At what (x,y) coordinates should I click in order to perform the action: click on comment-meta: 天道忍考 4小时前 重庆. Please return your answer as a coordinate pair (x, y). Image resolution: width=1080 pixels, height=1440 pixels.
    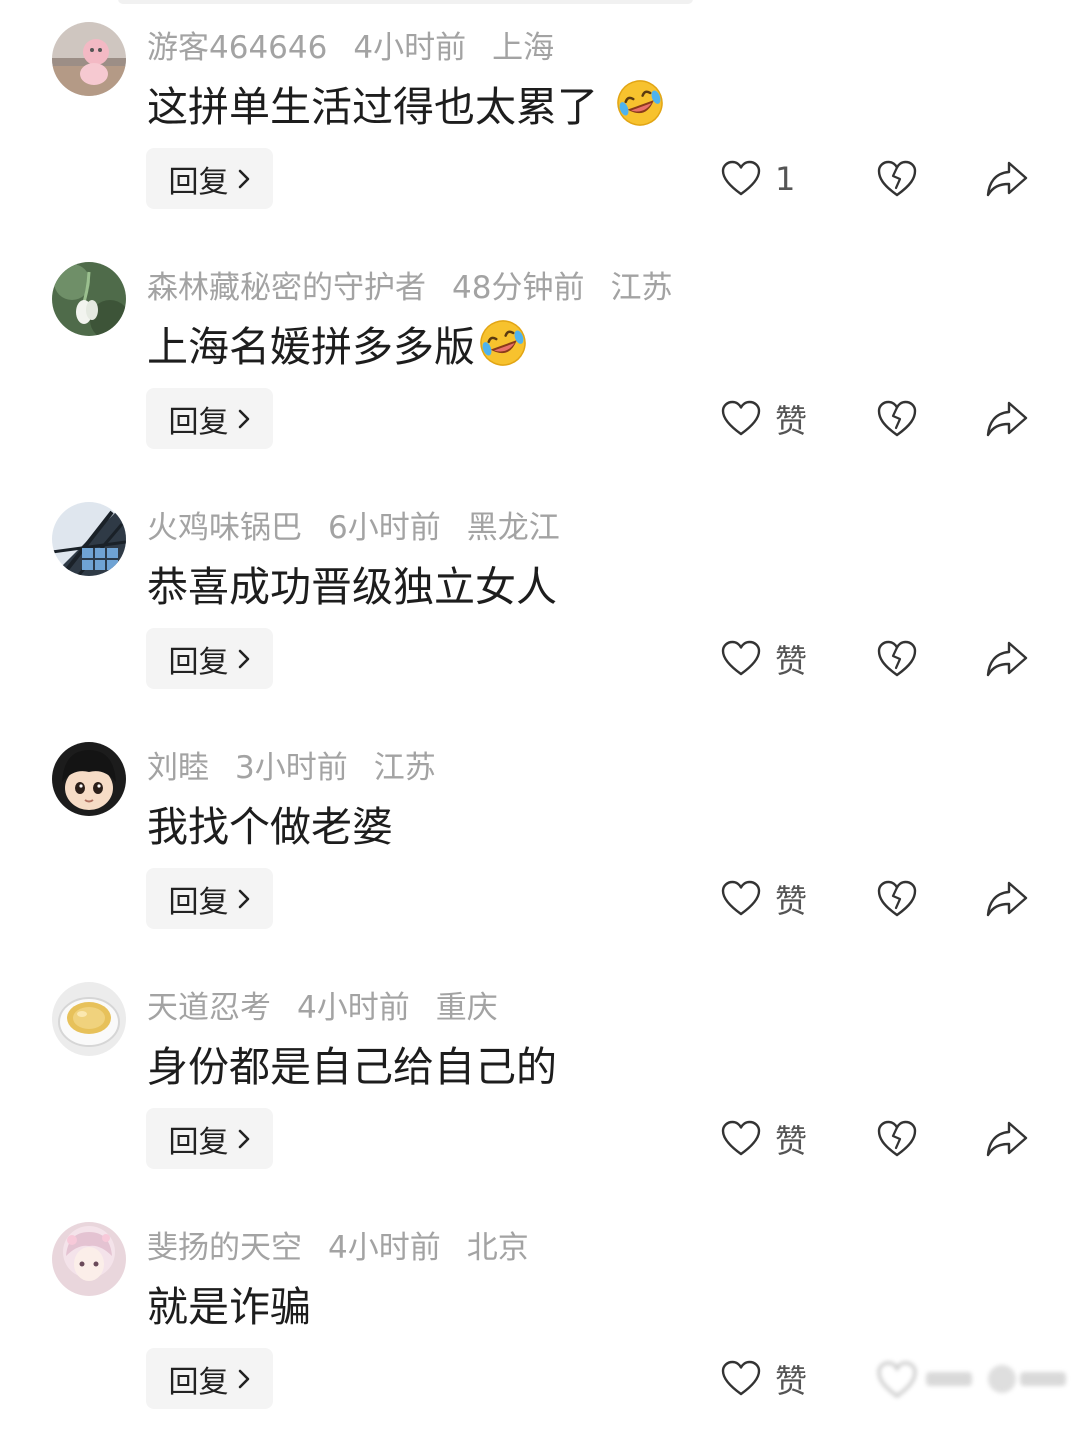
    Looking at the image, I should click on (322, 1004).